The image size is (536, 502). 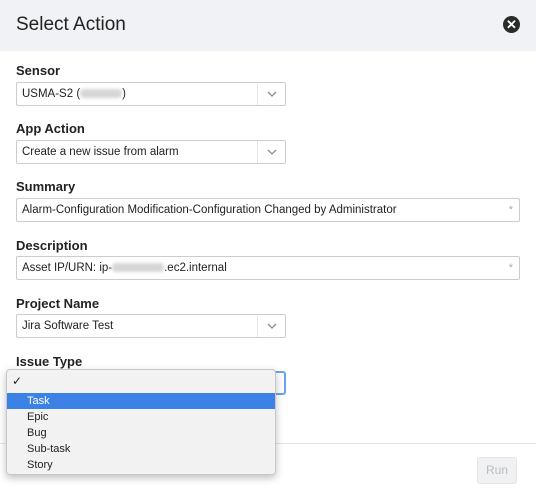 I want to click on issue-type-dropdown: ✓ Task Epic Bug Sub-task Story, so click(x=141, y=422).